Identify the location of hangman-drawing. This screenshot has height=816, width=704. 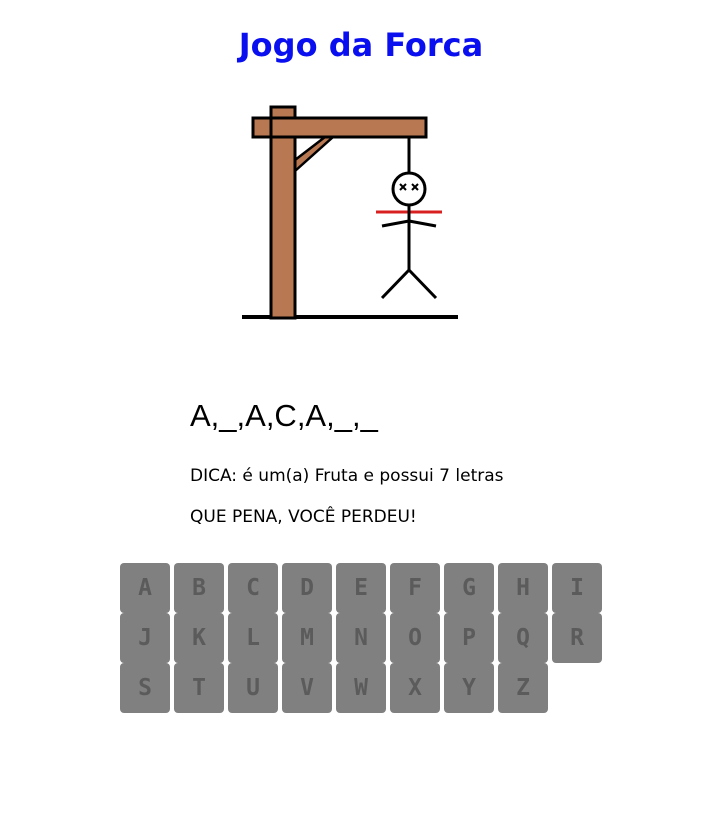
(350, 212).